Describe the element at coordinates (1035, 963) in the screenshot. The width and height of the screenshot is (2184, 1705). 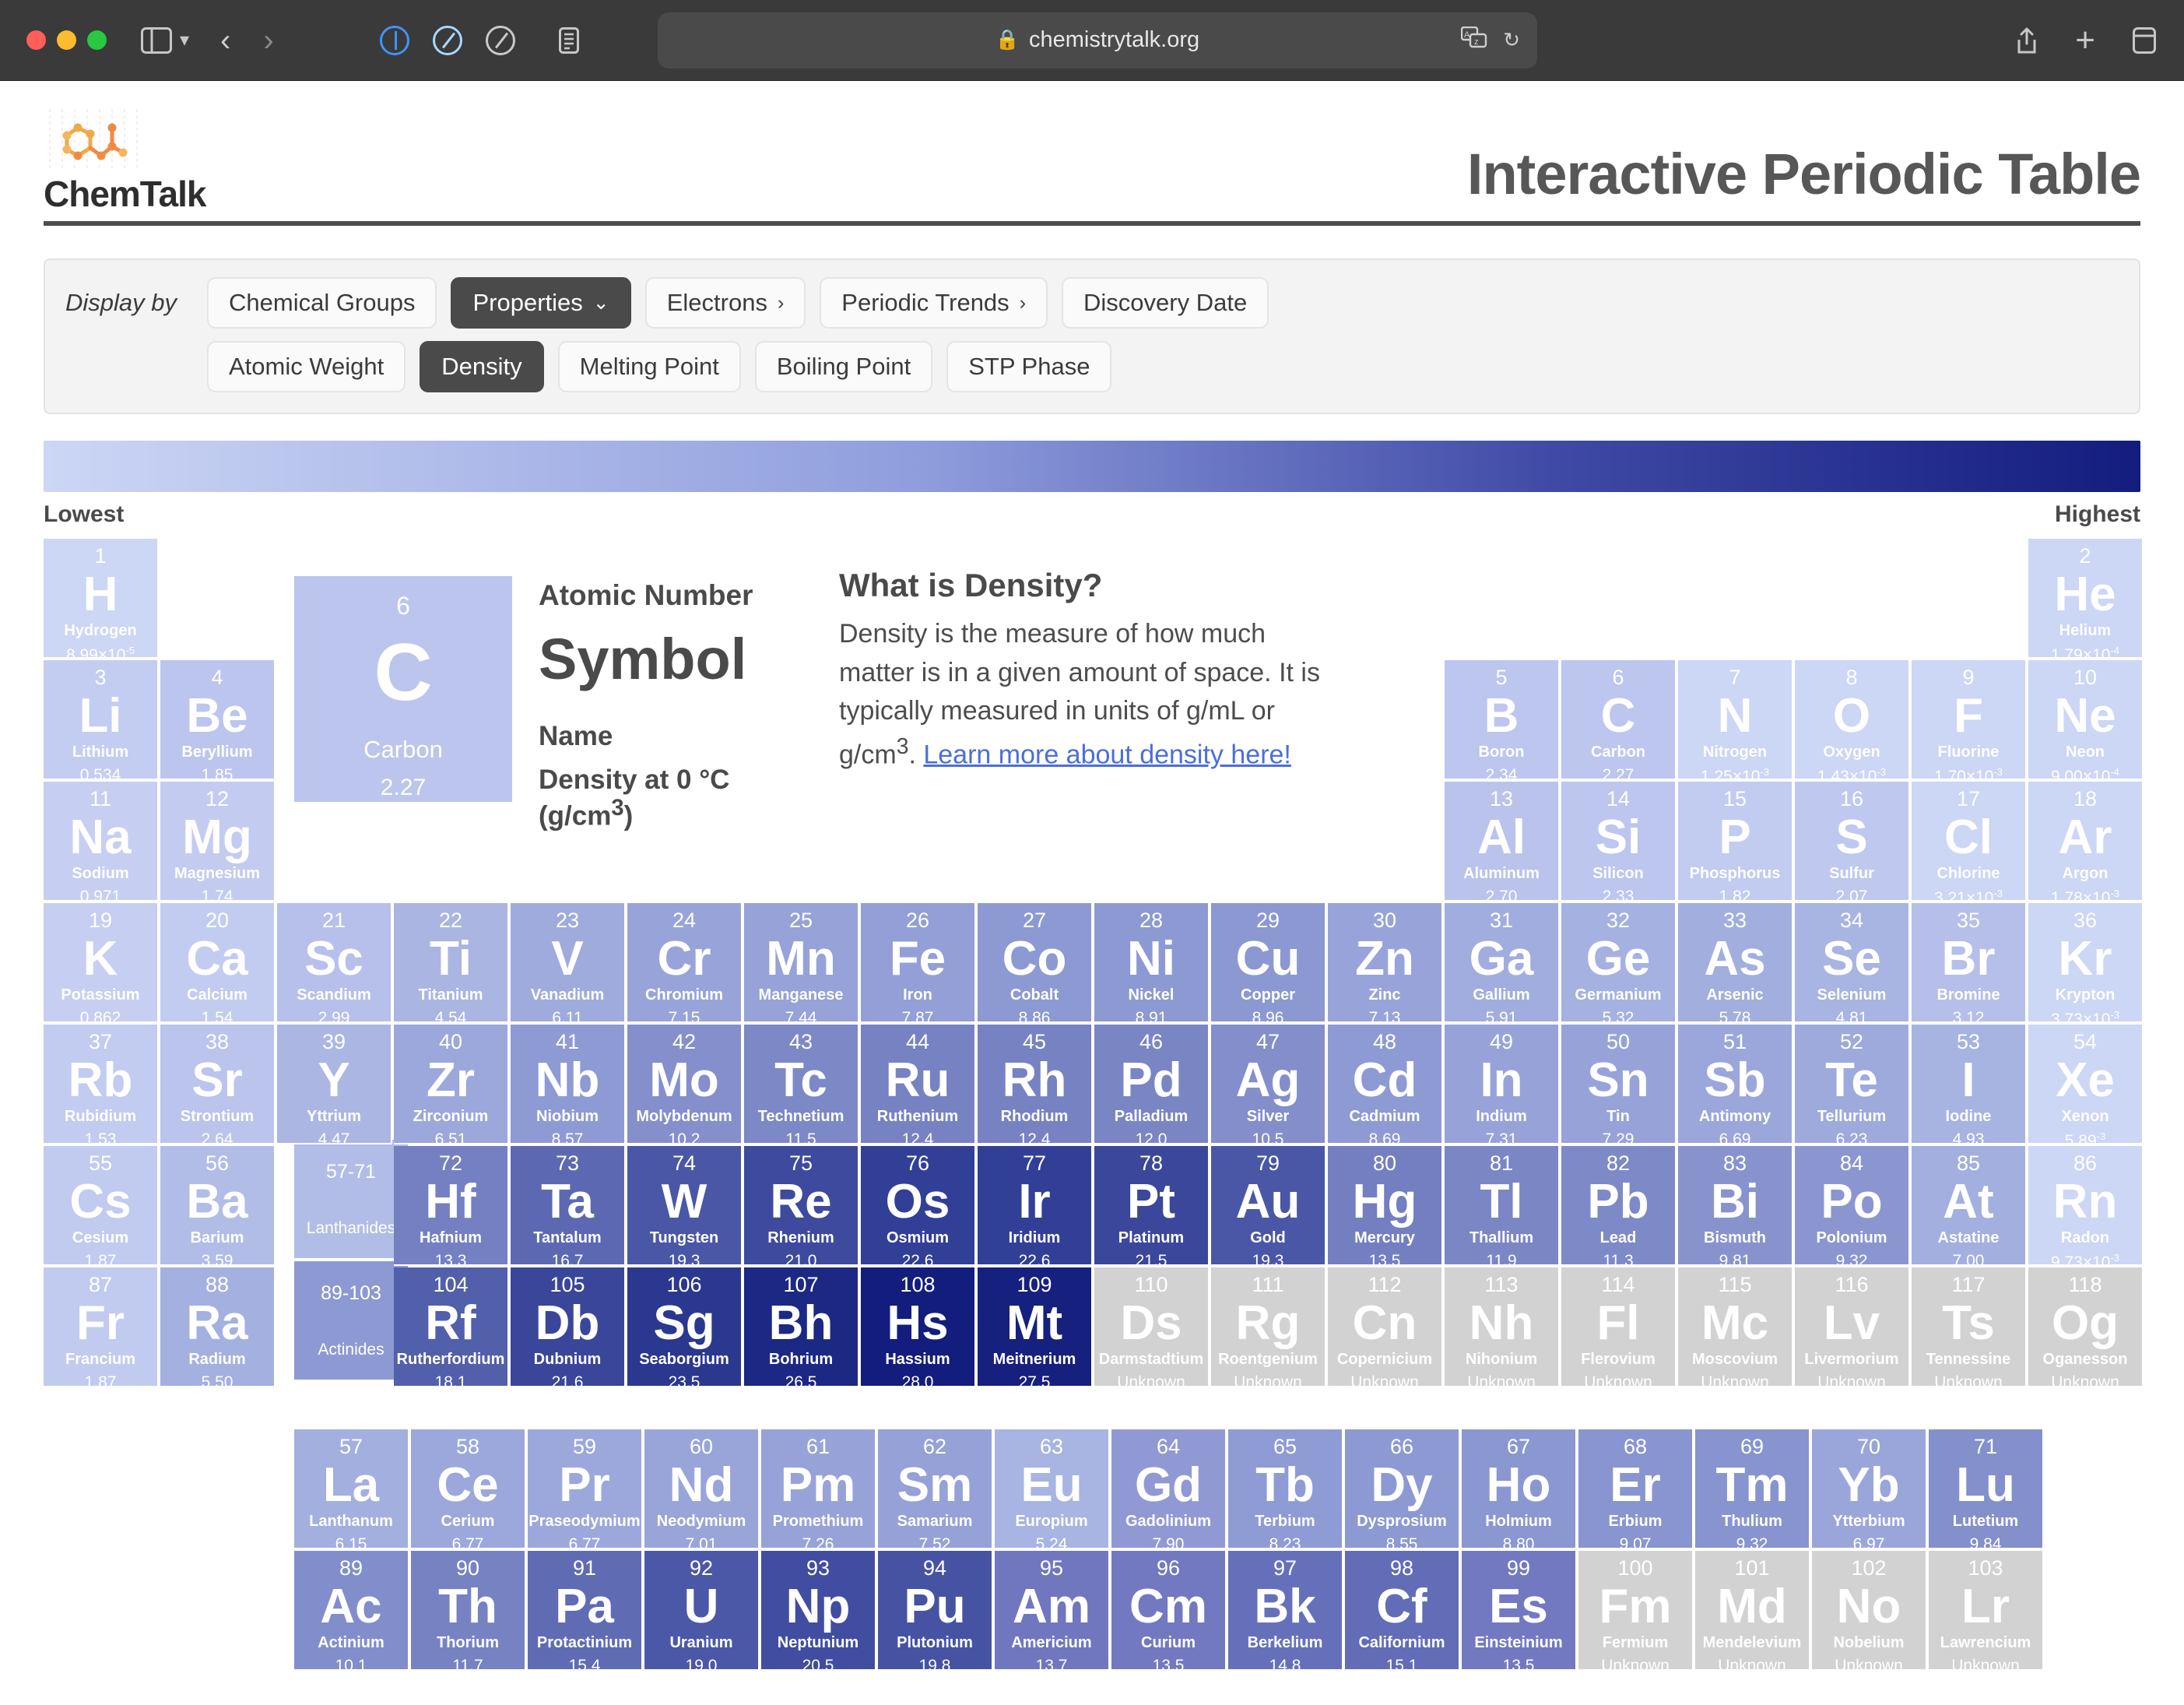
I see `element-cell-co: 27 Co Cobalt 8.86` at that location.